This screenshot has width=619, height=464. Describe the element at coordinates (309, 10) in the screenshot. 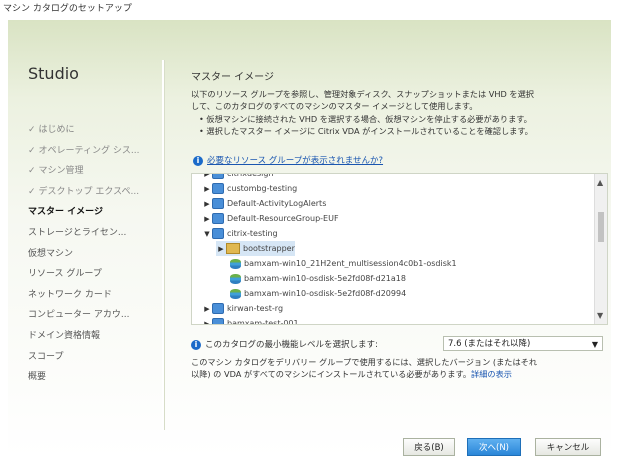

I see `window-title: マシン カタログのセットアップ` at that location.